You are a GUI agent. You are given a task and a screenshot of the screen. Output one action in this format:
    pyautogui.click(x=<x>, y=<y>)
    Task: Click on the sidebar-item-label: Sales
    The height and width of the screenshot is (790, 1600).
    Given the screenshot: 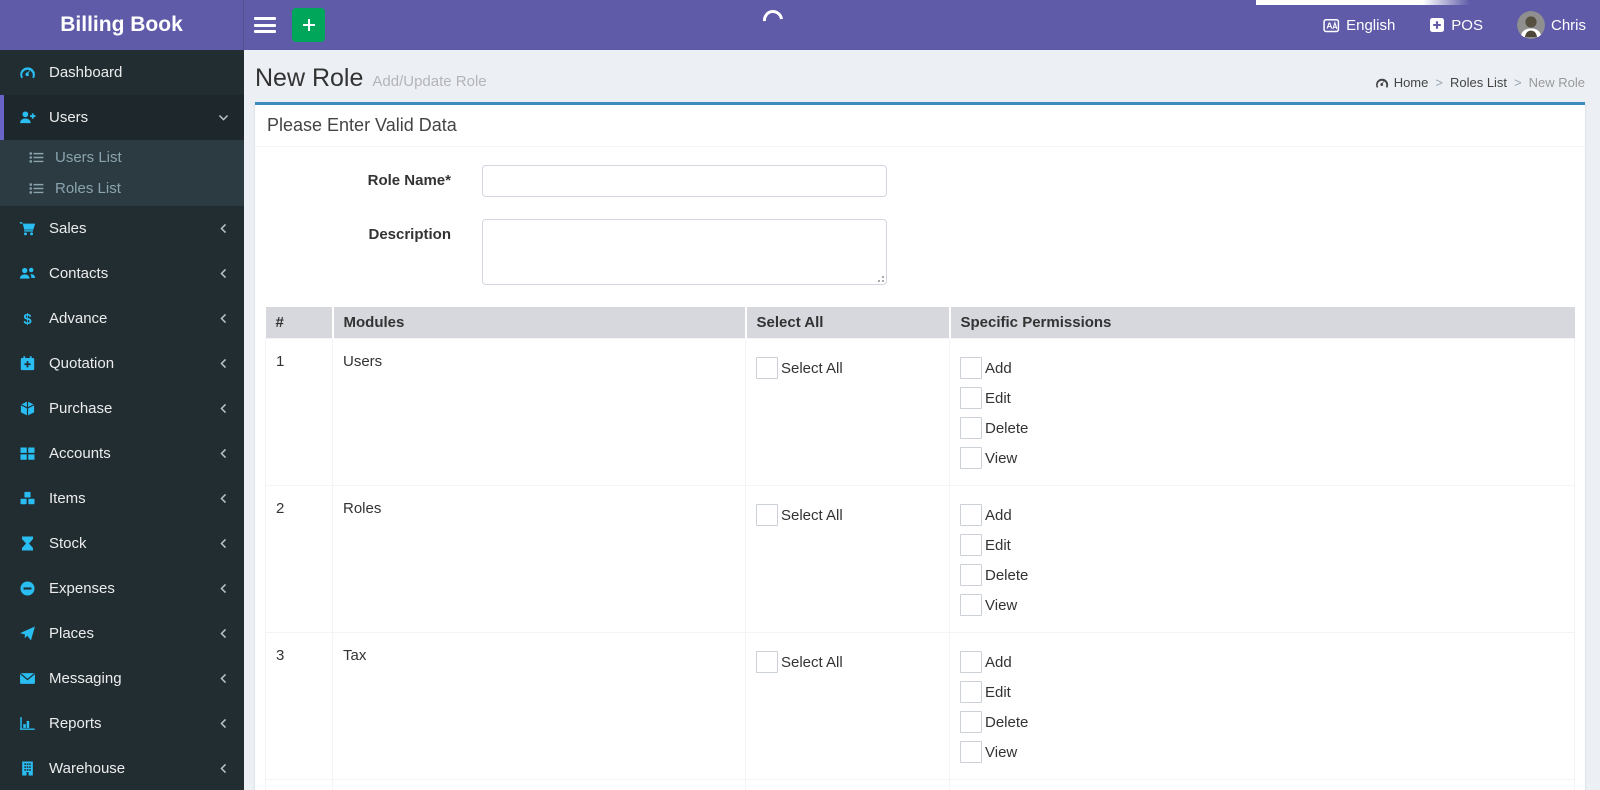 What is the action you would take?
    pyautogui.click(x=68, y=228)
    